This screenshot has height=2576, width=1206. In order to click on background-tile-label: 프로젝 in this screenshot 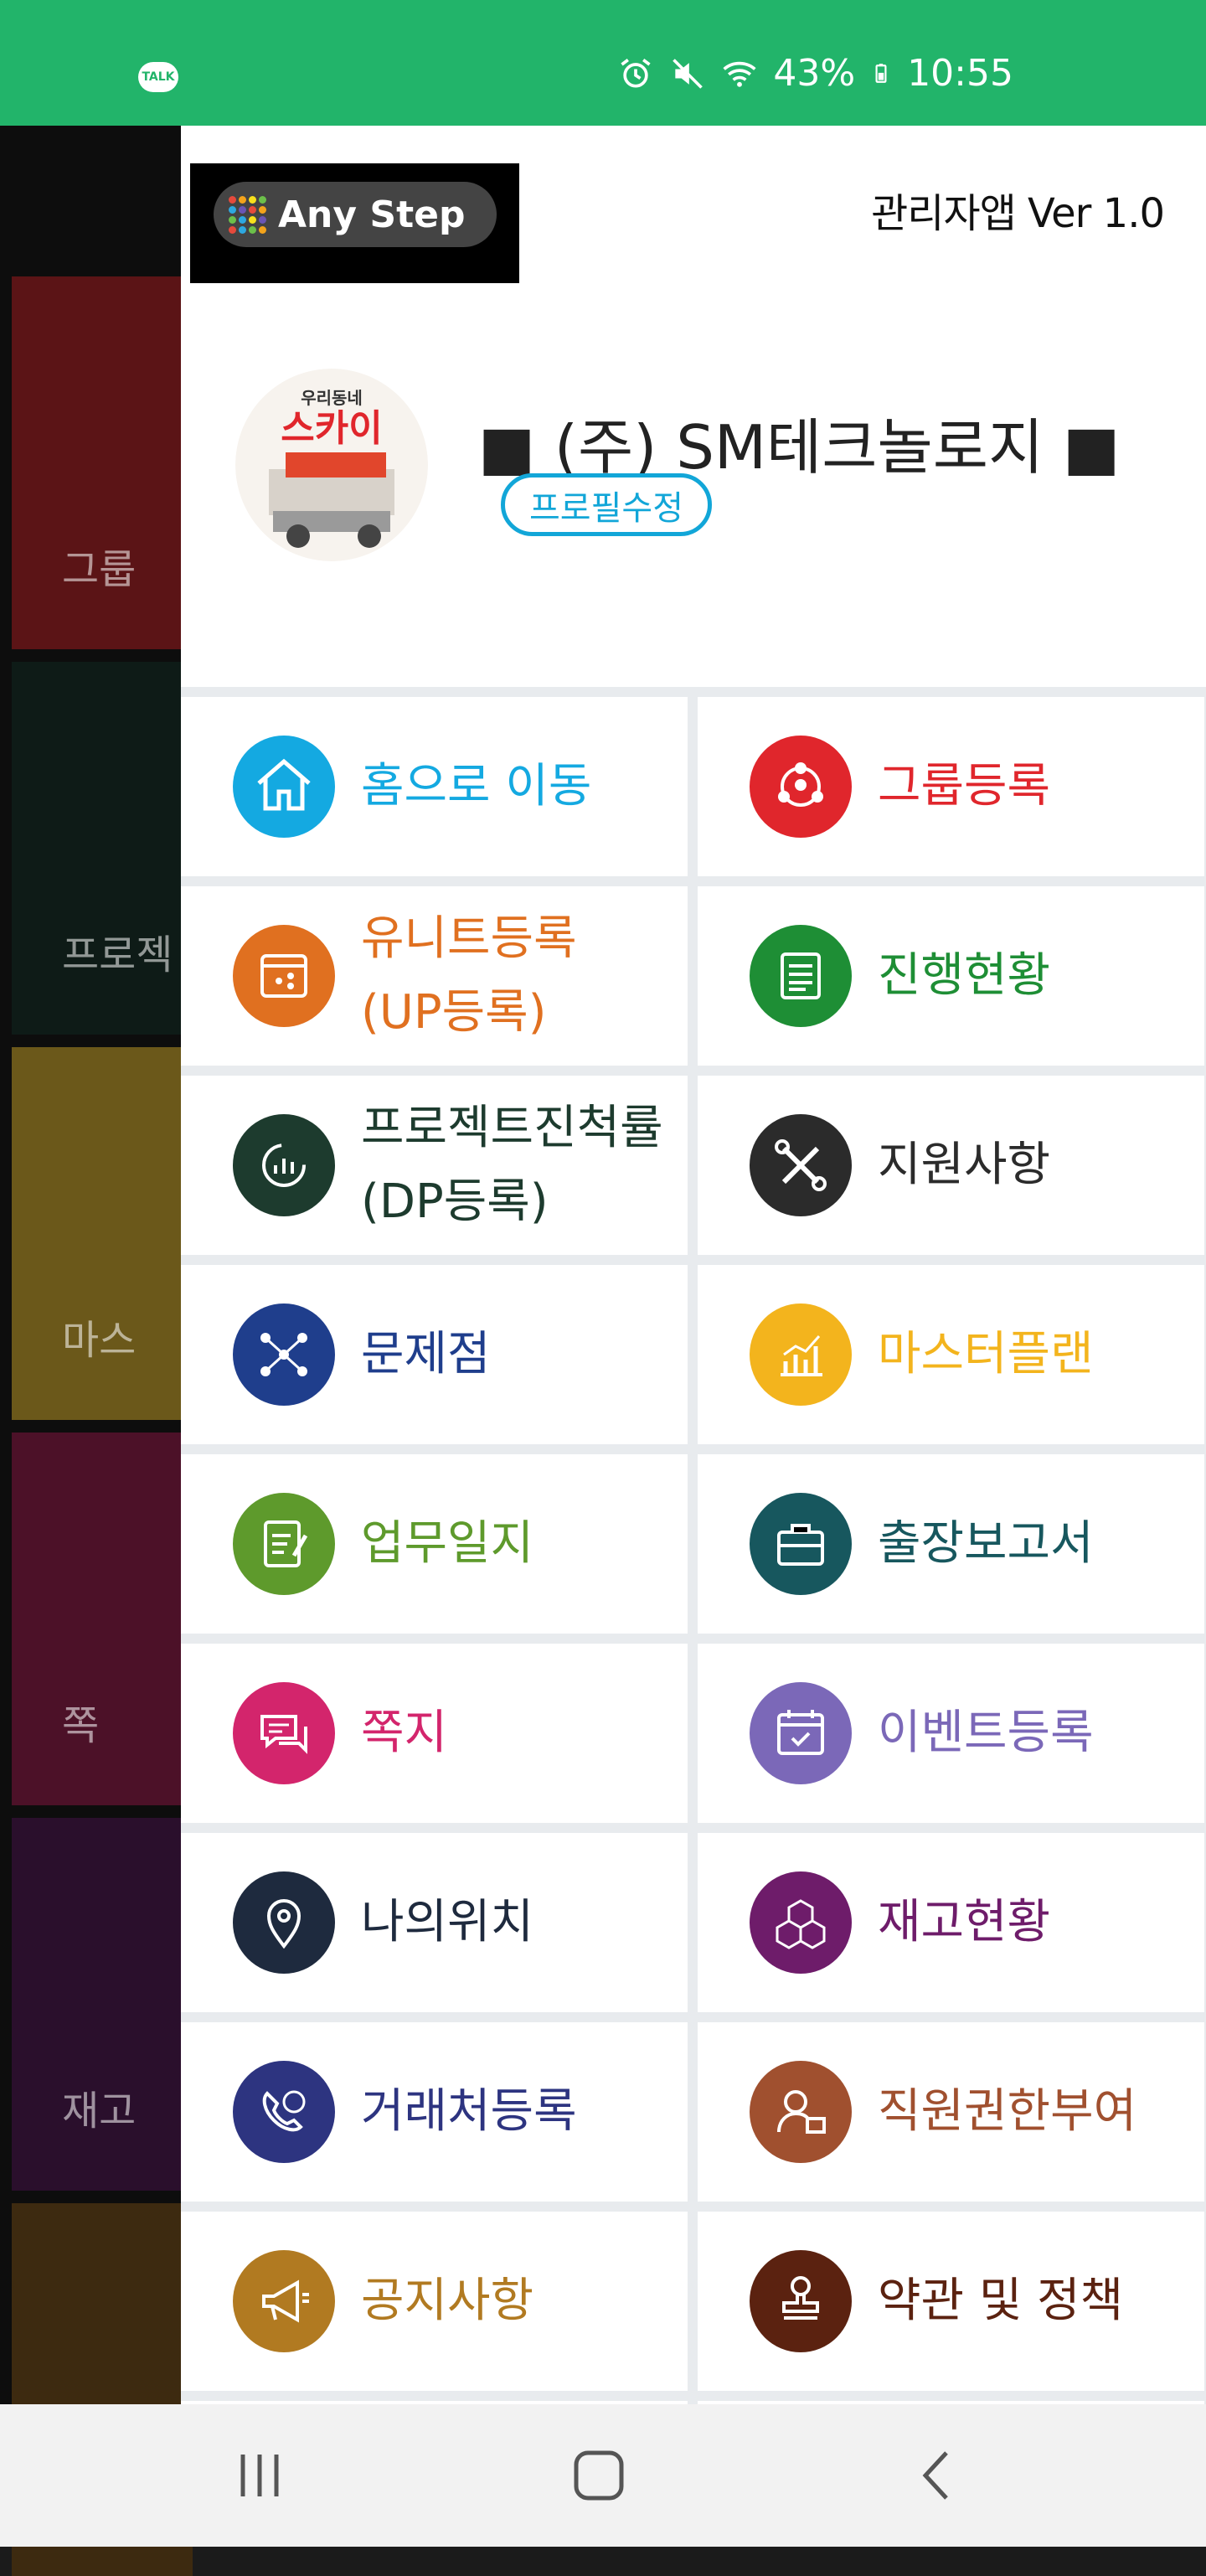, I will do `click(117, 955)`.